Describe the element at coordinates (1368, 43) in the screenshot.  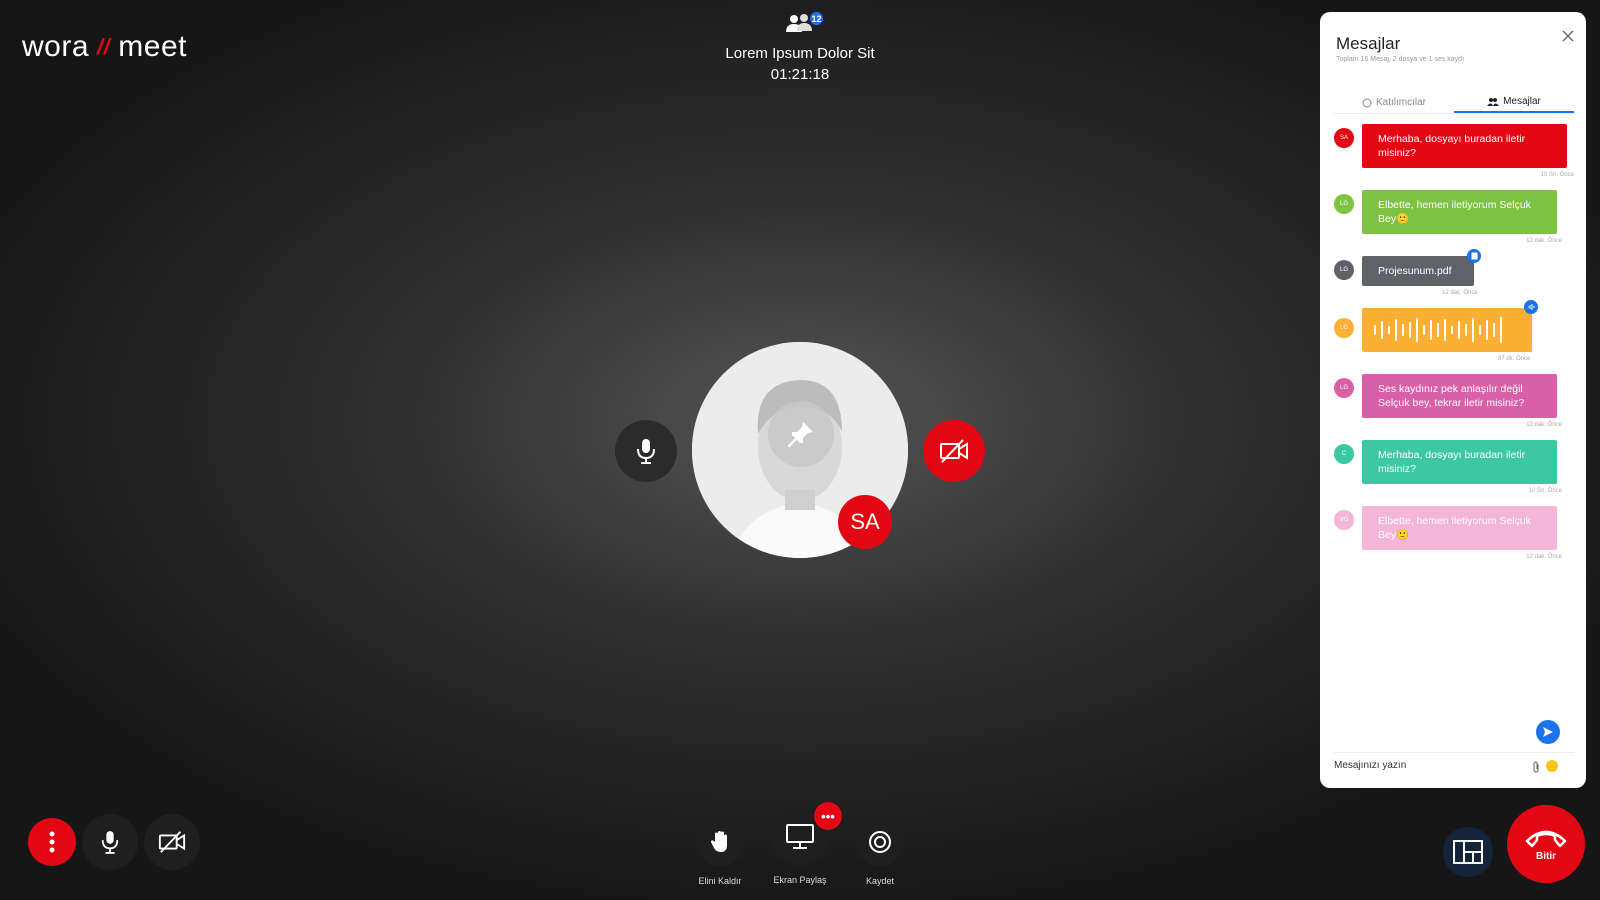
I see `chat-title: Mesajlar` at that location.